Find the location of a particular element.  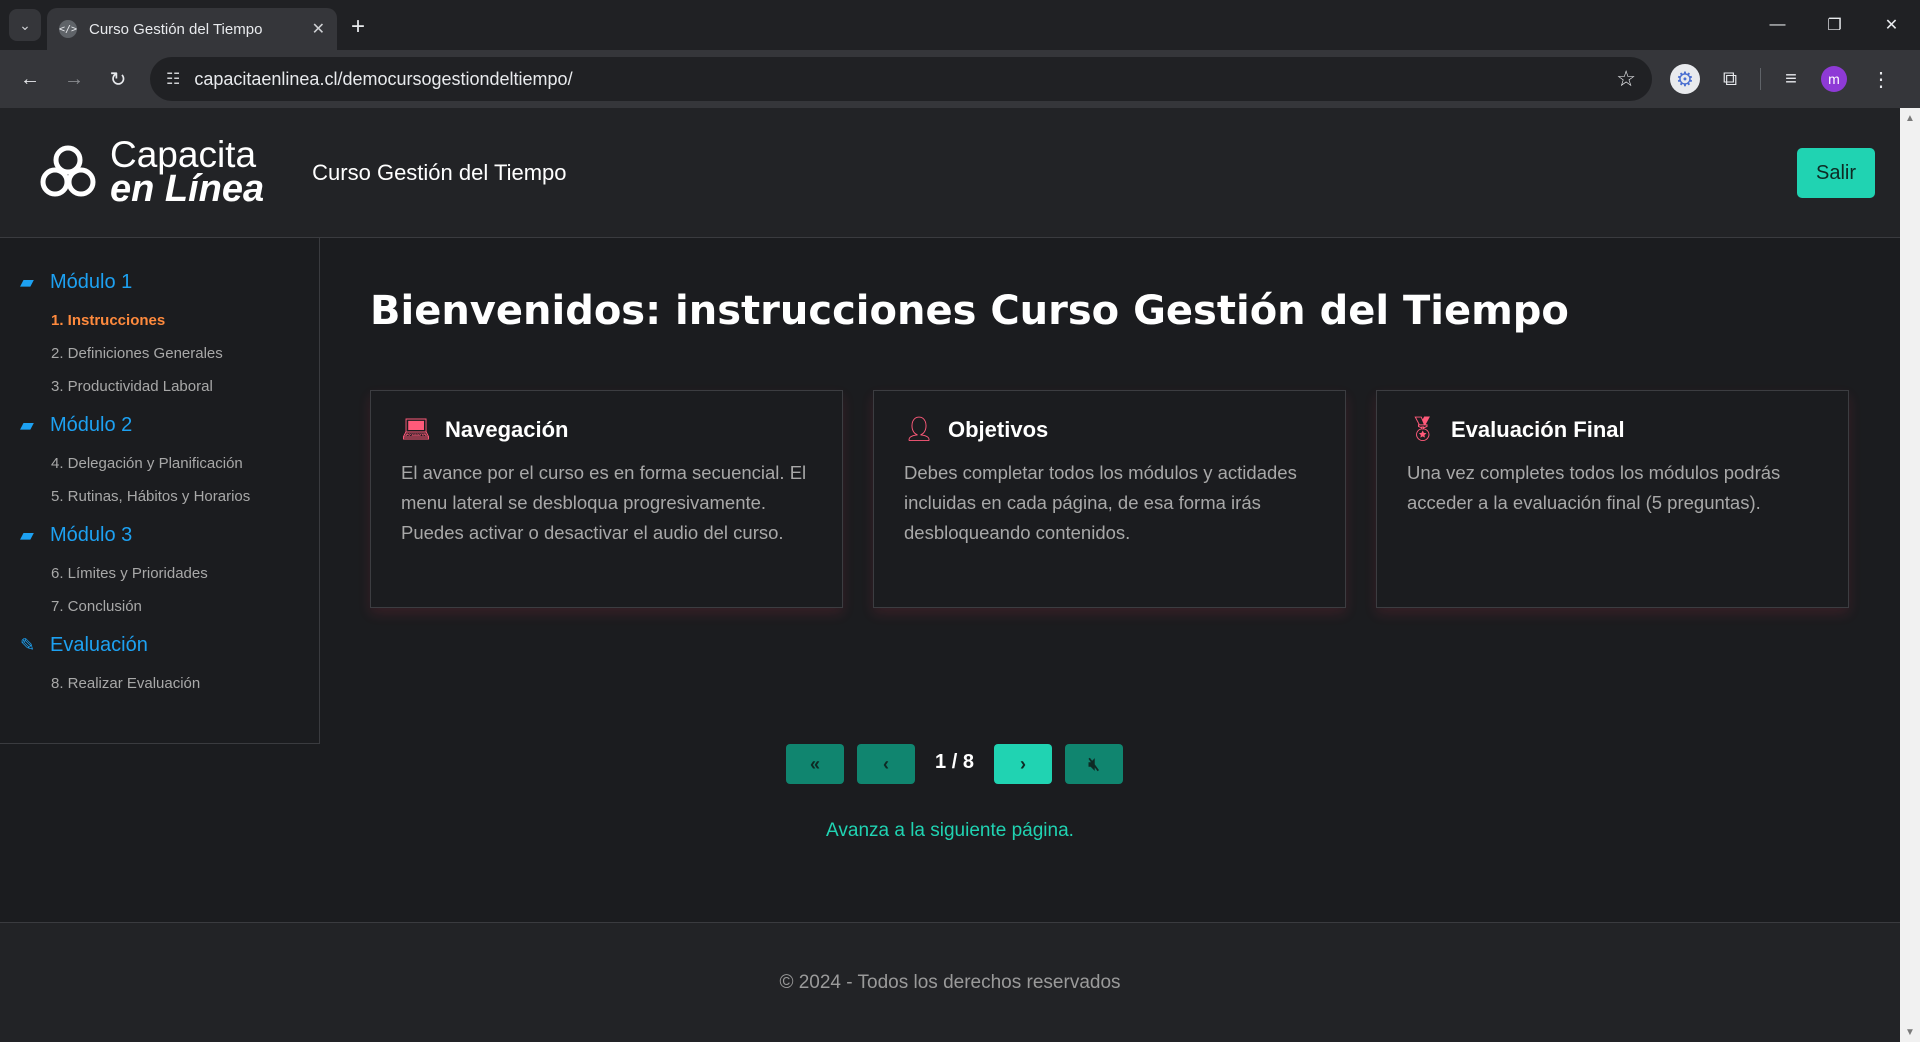

browser-tab: </> Curso Gestión del Tiempo ✕ is located at coordinates (192, 29).